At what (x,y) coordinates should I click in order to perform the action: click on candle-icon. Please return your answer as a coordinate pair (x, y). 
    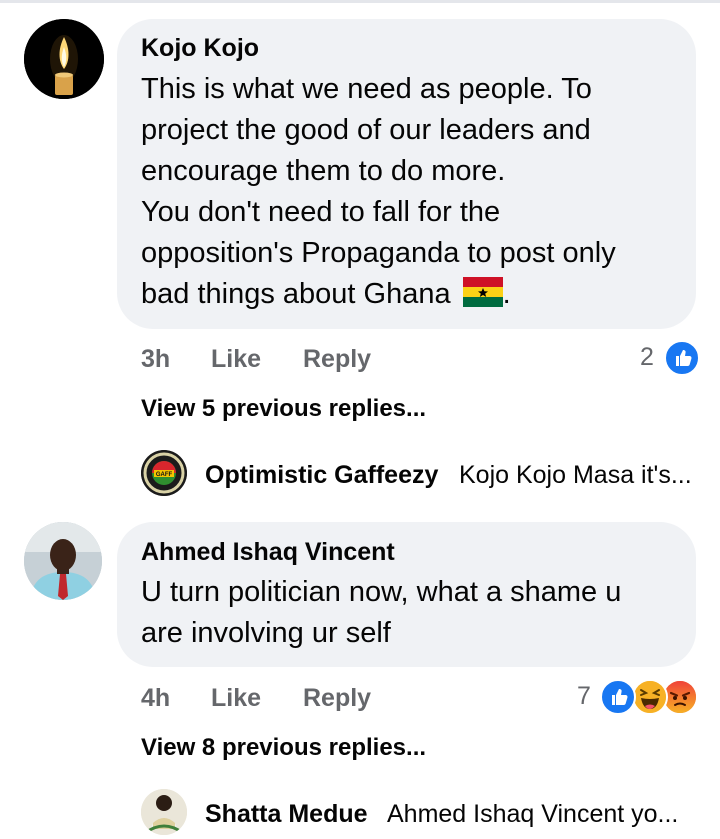
    Looking at the image, I should click on (64, 59).